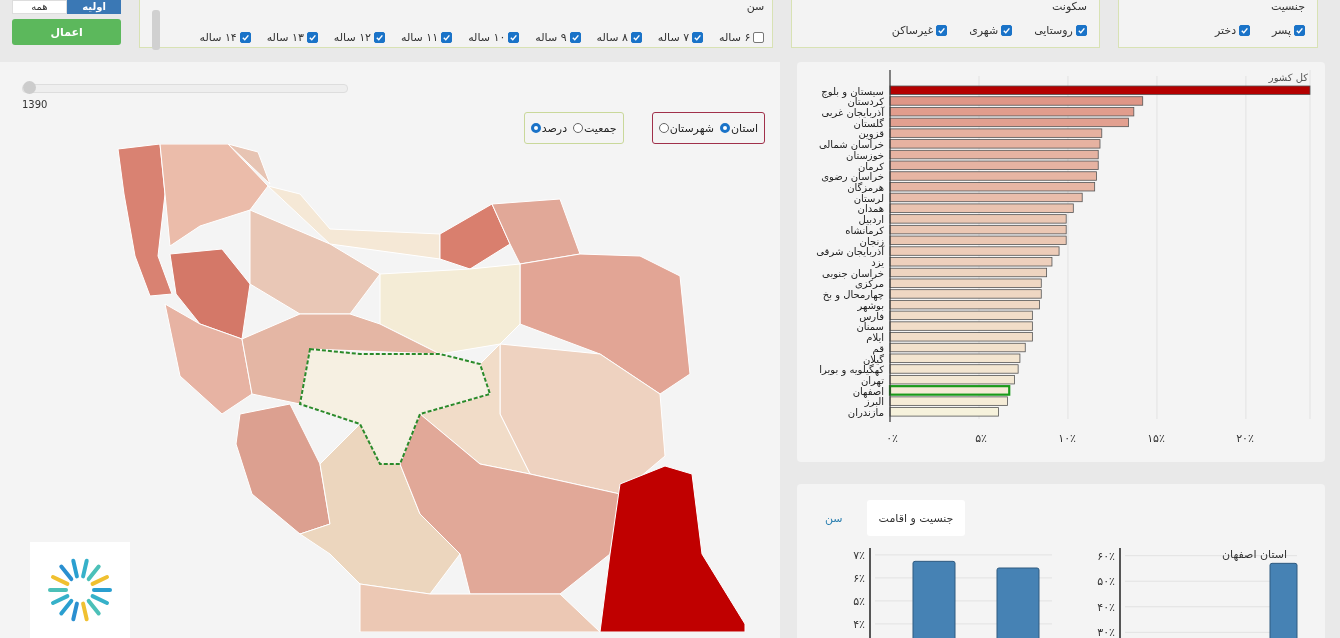 Image resolution: width=1340 pixels, height=638 pixels. Describe the element at coordinates (1156, 438) in the screenshot. I see `axis-tick-label: ۱۵٪` at that location.